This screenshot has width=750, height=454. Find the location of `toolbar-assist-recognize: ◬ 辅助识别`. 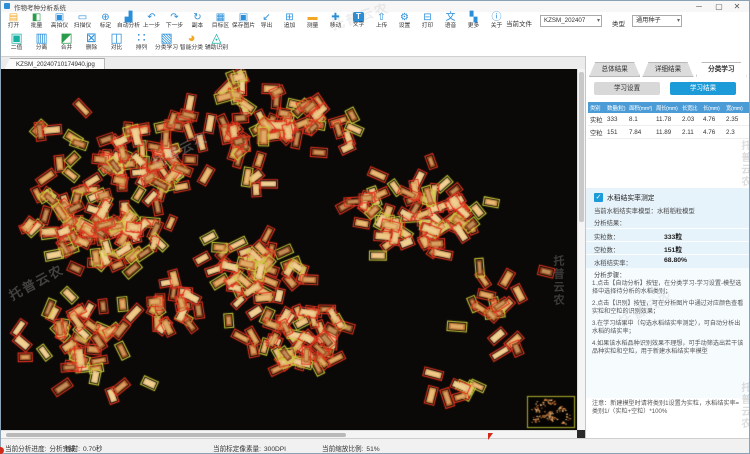

toolbar-assist-recognize: ◬ 辅助识别 is located at coordinates (216, 43).